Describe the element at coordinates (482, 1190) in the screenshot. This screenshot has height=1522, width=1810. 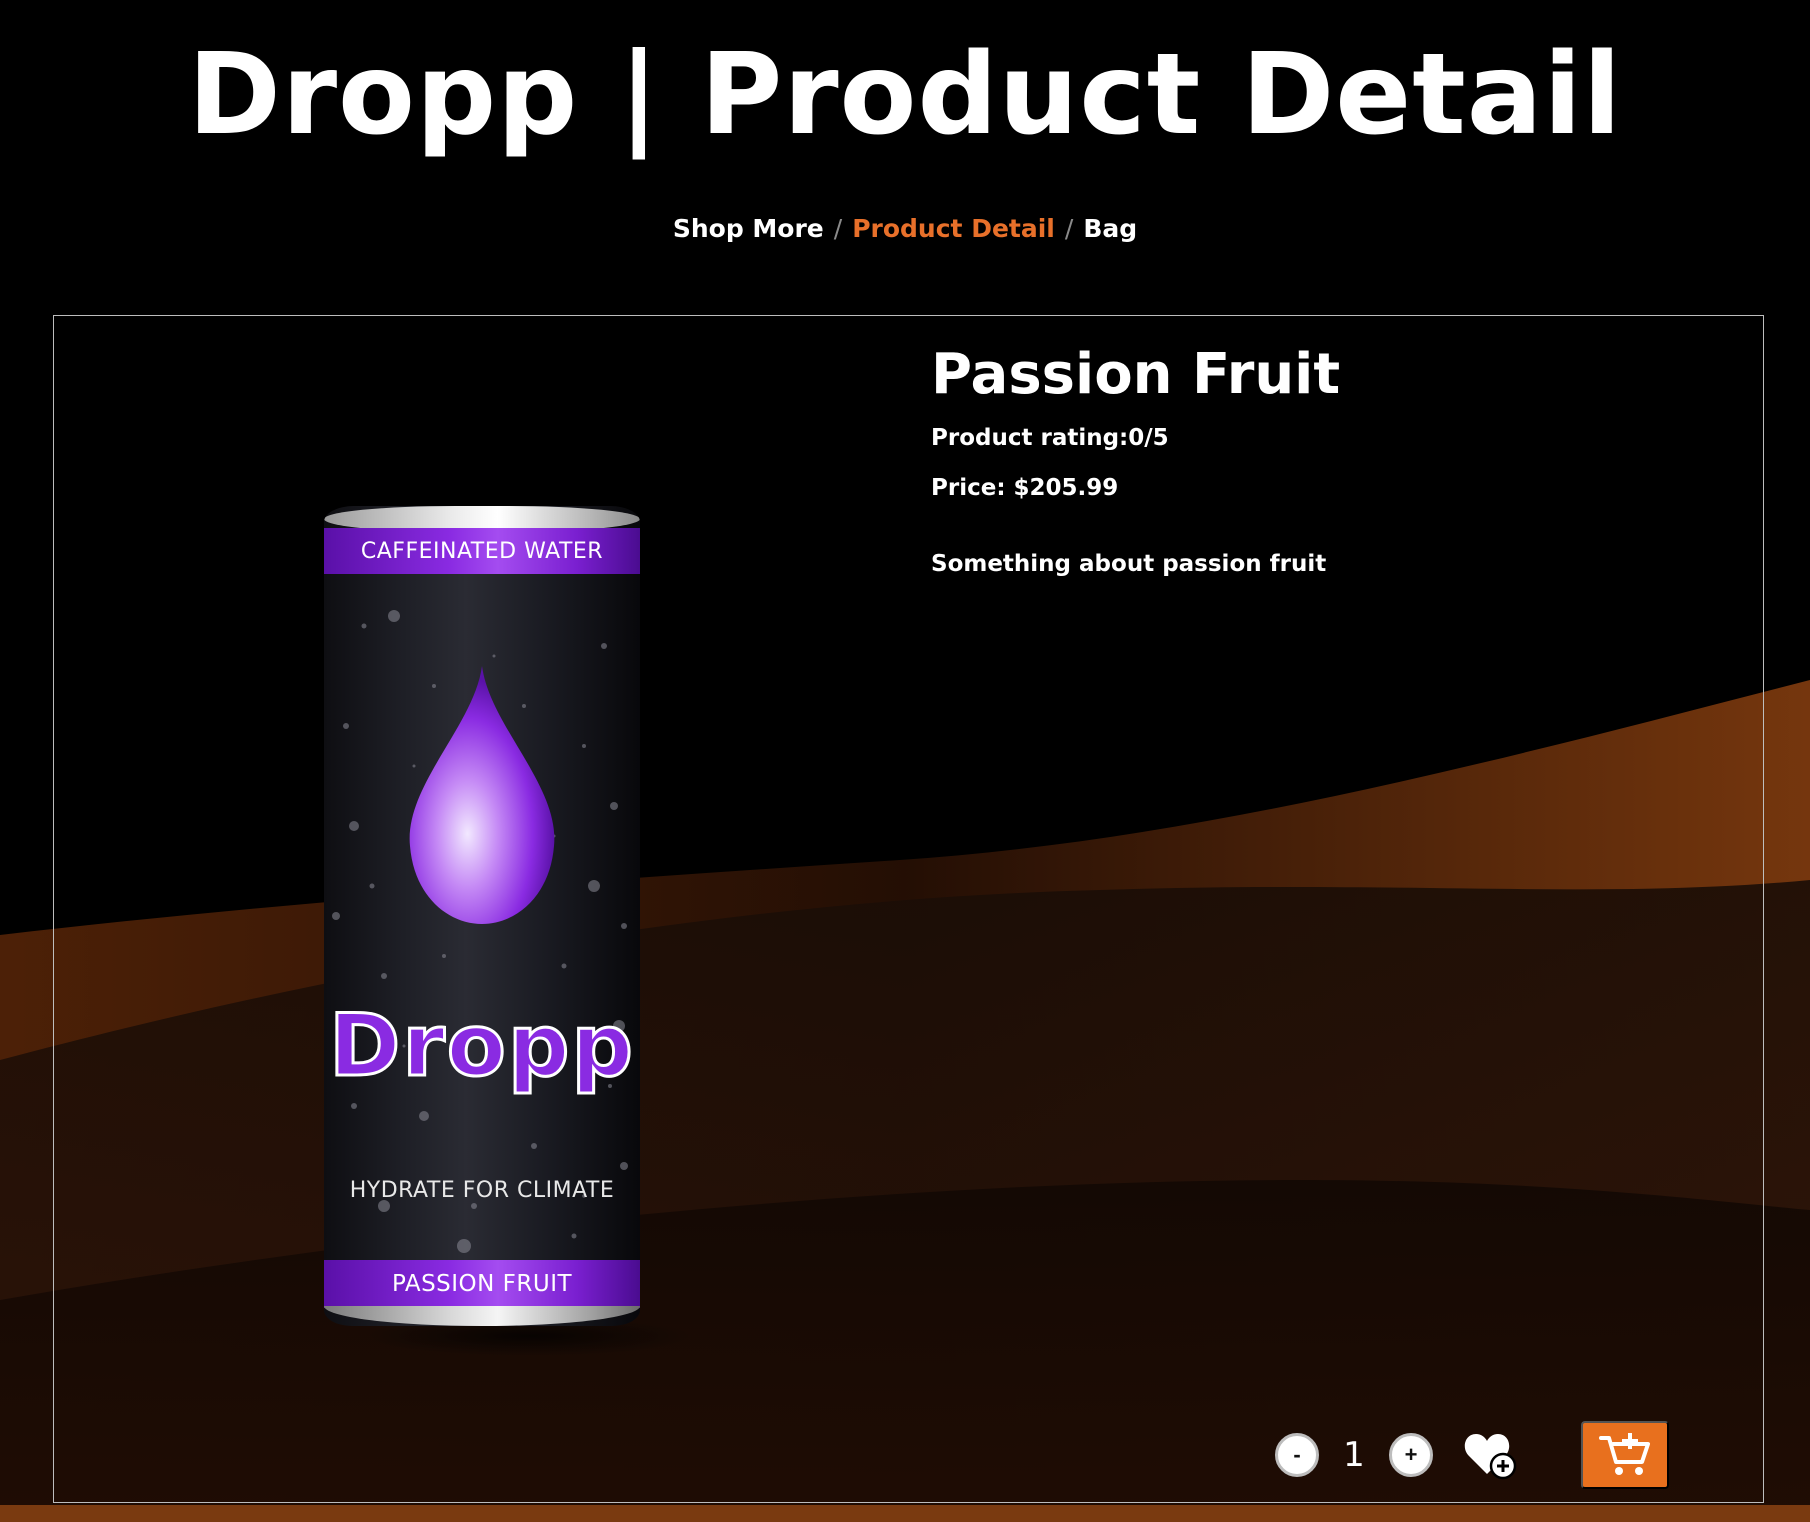
I see `can-tagline: HYDRATE FOR CLIMATE` at that location.